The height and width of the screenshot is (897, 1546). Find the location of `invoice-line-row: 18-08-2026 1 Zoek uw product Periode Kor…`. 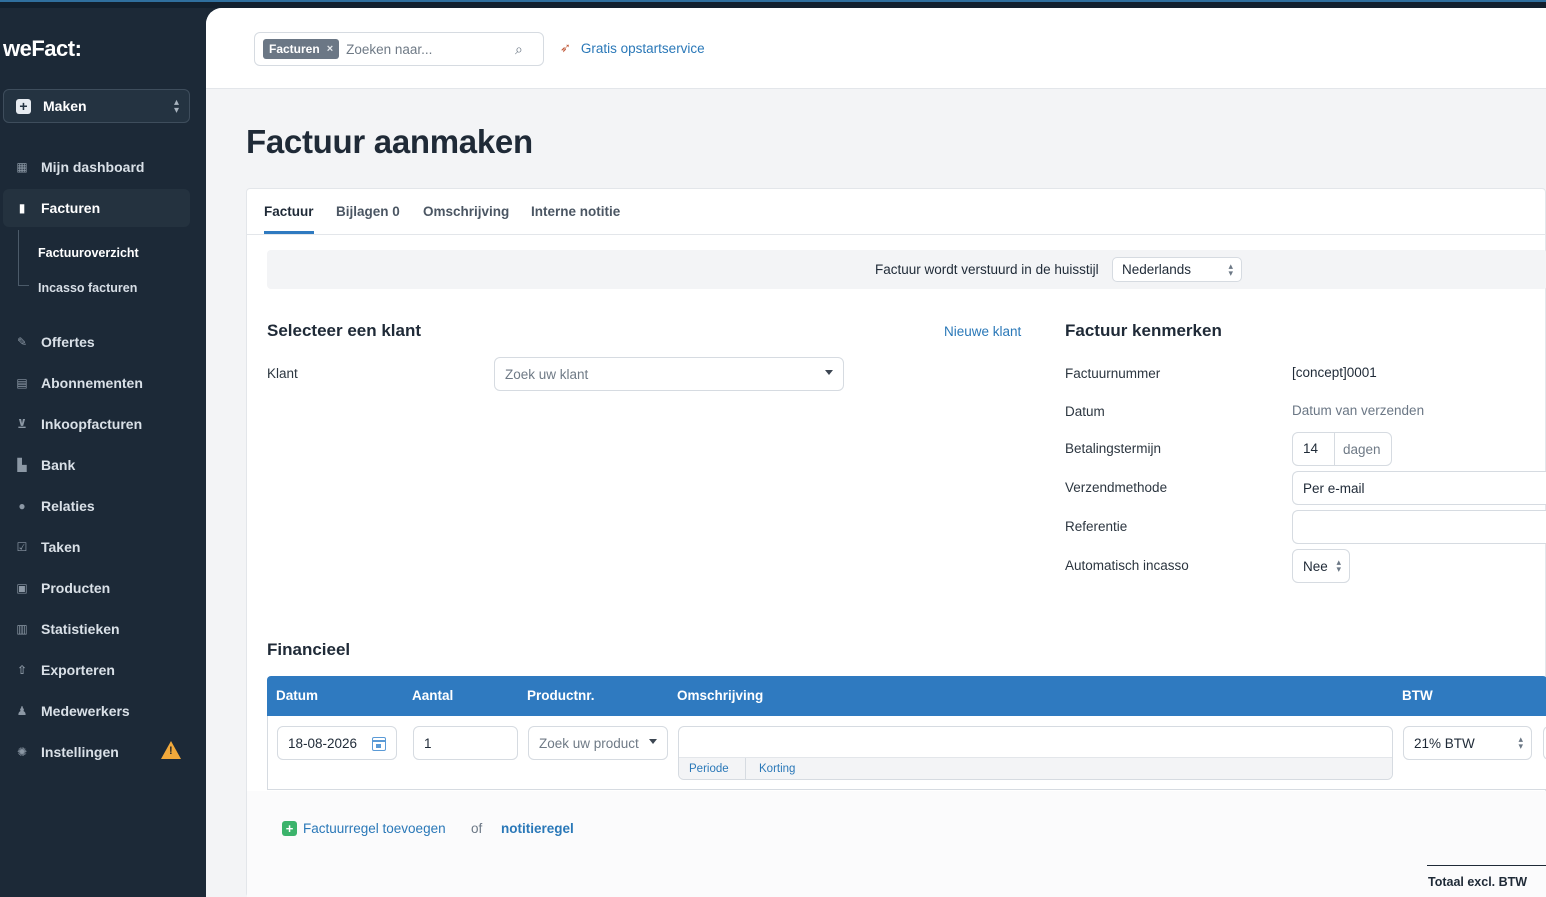

invoice-line-row: 18-08-2026 1 Zoek uw product Periode Kor… is located at coordinates (906, 753).